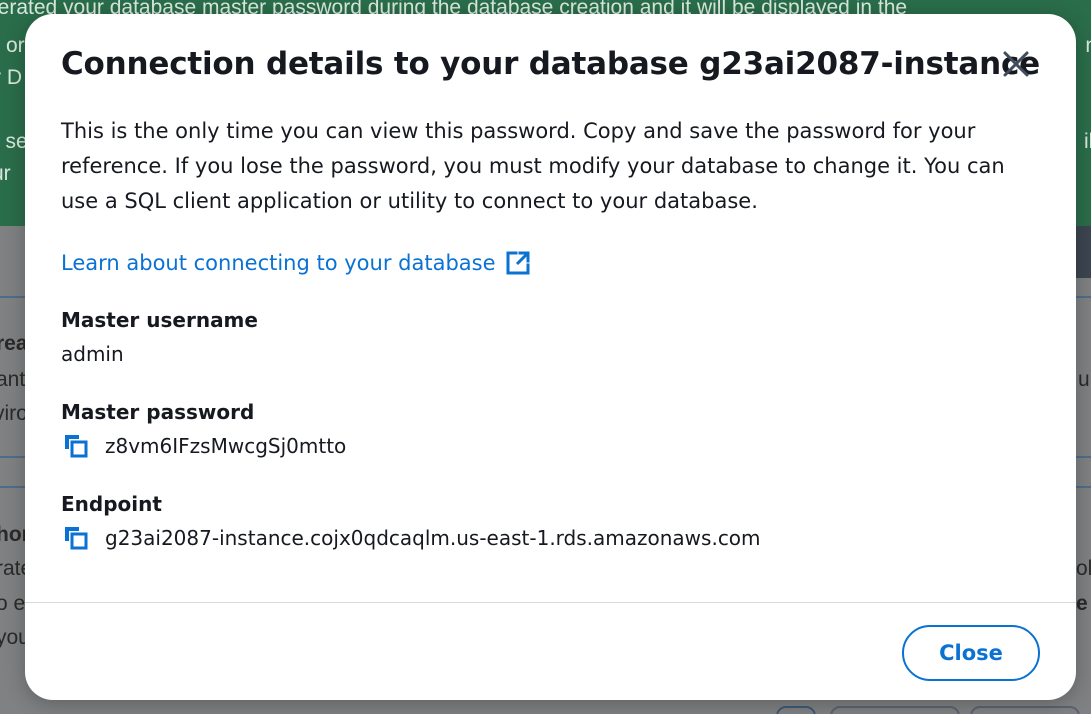 This screenshot has width=1091, height=714. What do you see at coordinates (5, 173) in the screenshot?
I see `banner-text-line: ur` at bounding box center [5, 173].